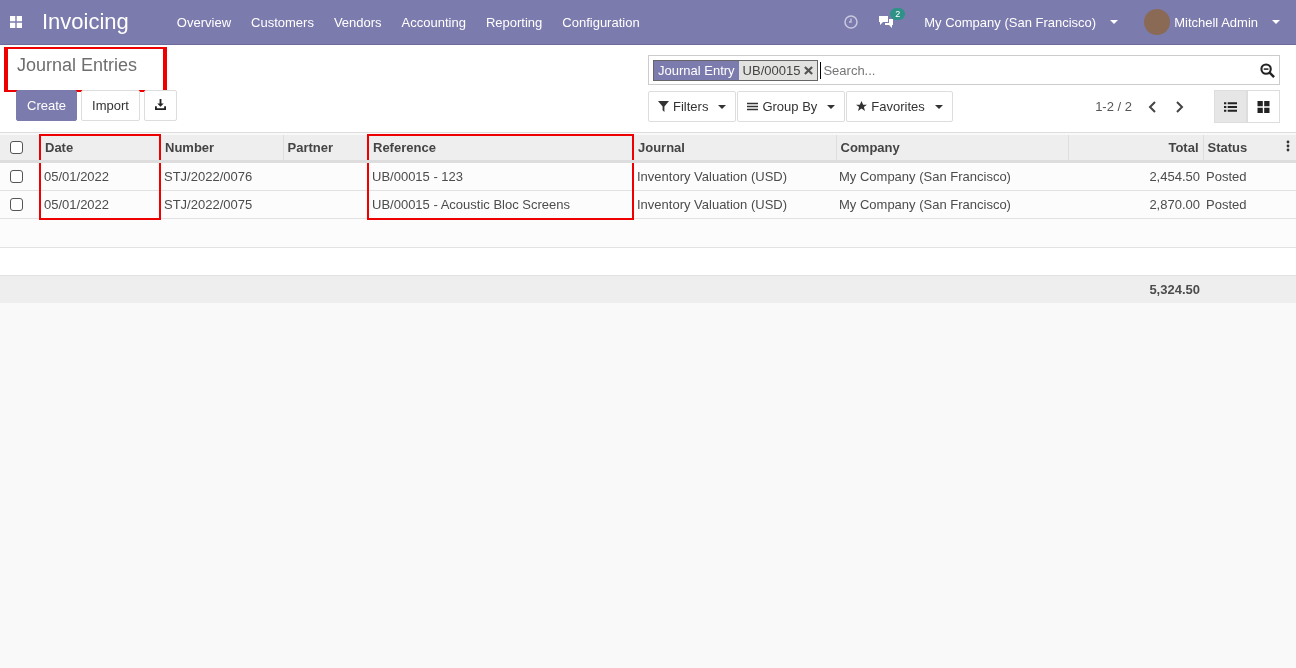 This screenshot has width=1296, height=668. What do you see at coordinates (692, 106) in the screenshot?
I see `filters-dropdown: Filters` at bounding box center [692, 106].